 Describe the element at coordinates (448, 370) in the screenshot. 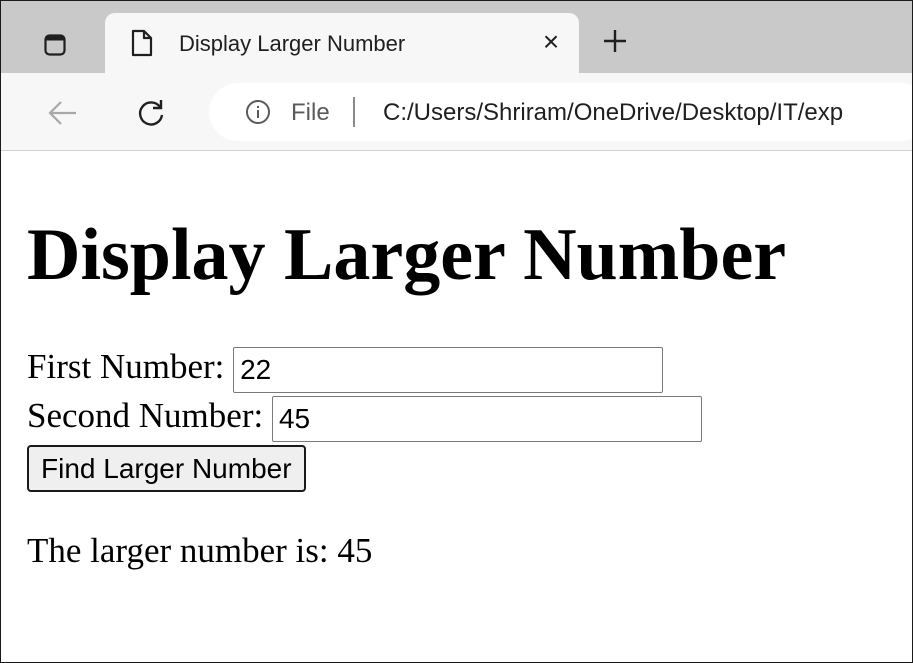

I see `first-number-input` at that location.